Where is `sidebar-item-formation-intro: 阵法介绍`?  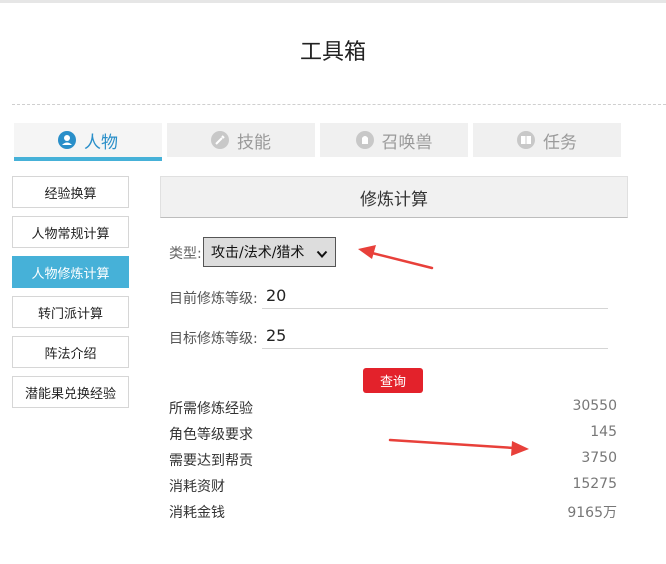 sidebar-item-formation-intro: 阵法介绍 is located at coordinates (70, 352).